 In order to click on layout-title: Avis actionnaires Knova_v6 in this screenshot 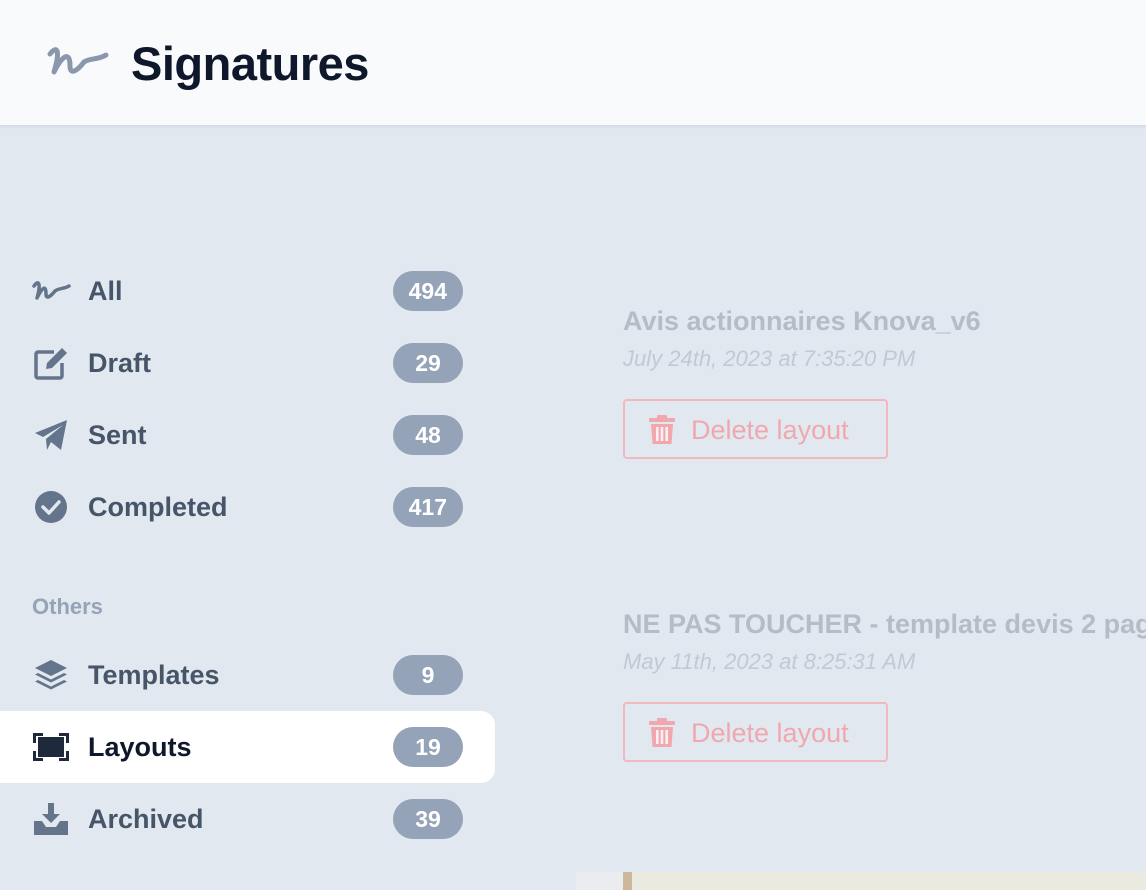, I will do `click(884, 321)`.